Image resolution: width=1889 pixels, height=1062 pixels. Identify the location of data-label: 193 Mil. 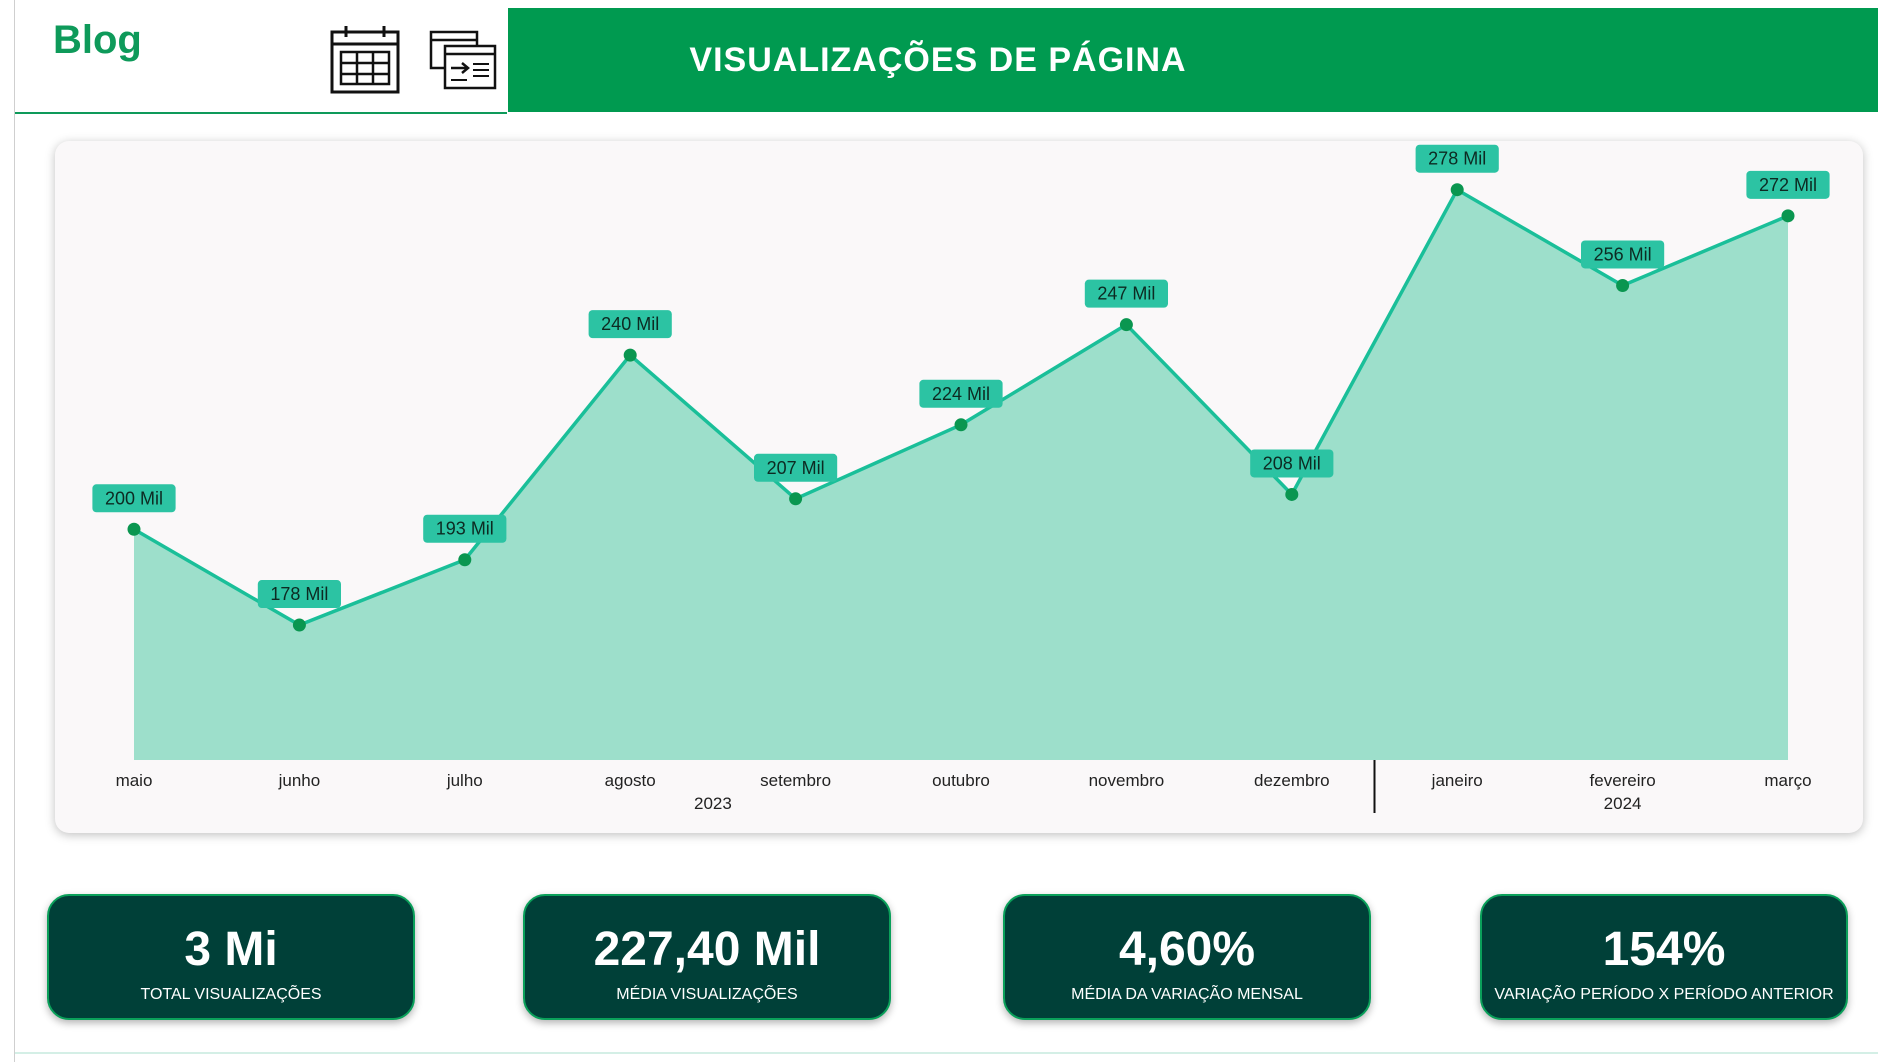
(465, 529).